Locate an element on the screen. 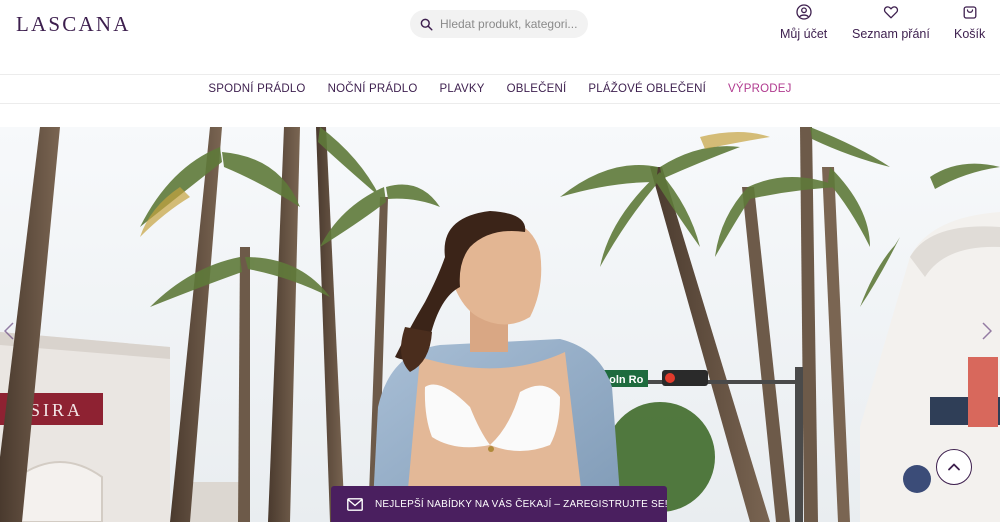 The width and height of the screenshot is (1000, 522). storefront-sign-text: SIRA is located at coordinates (56, 410).